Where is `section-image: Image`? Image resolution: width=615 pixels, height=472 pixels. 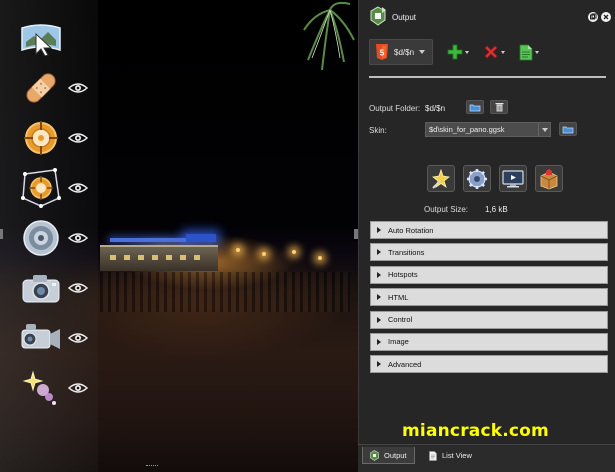
section-image: Image is located at coordinates (489, 341).